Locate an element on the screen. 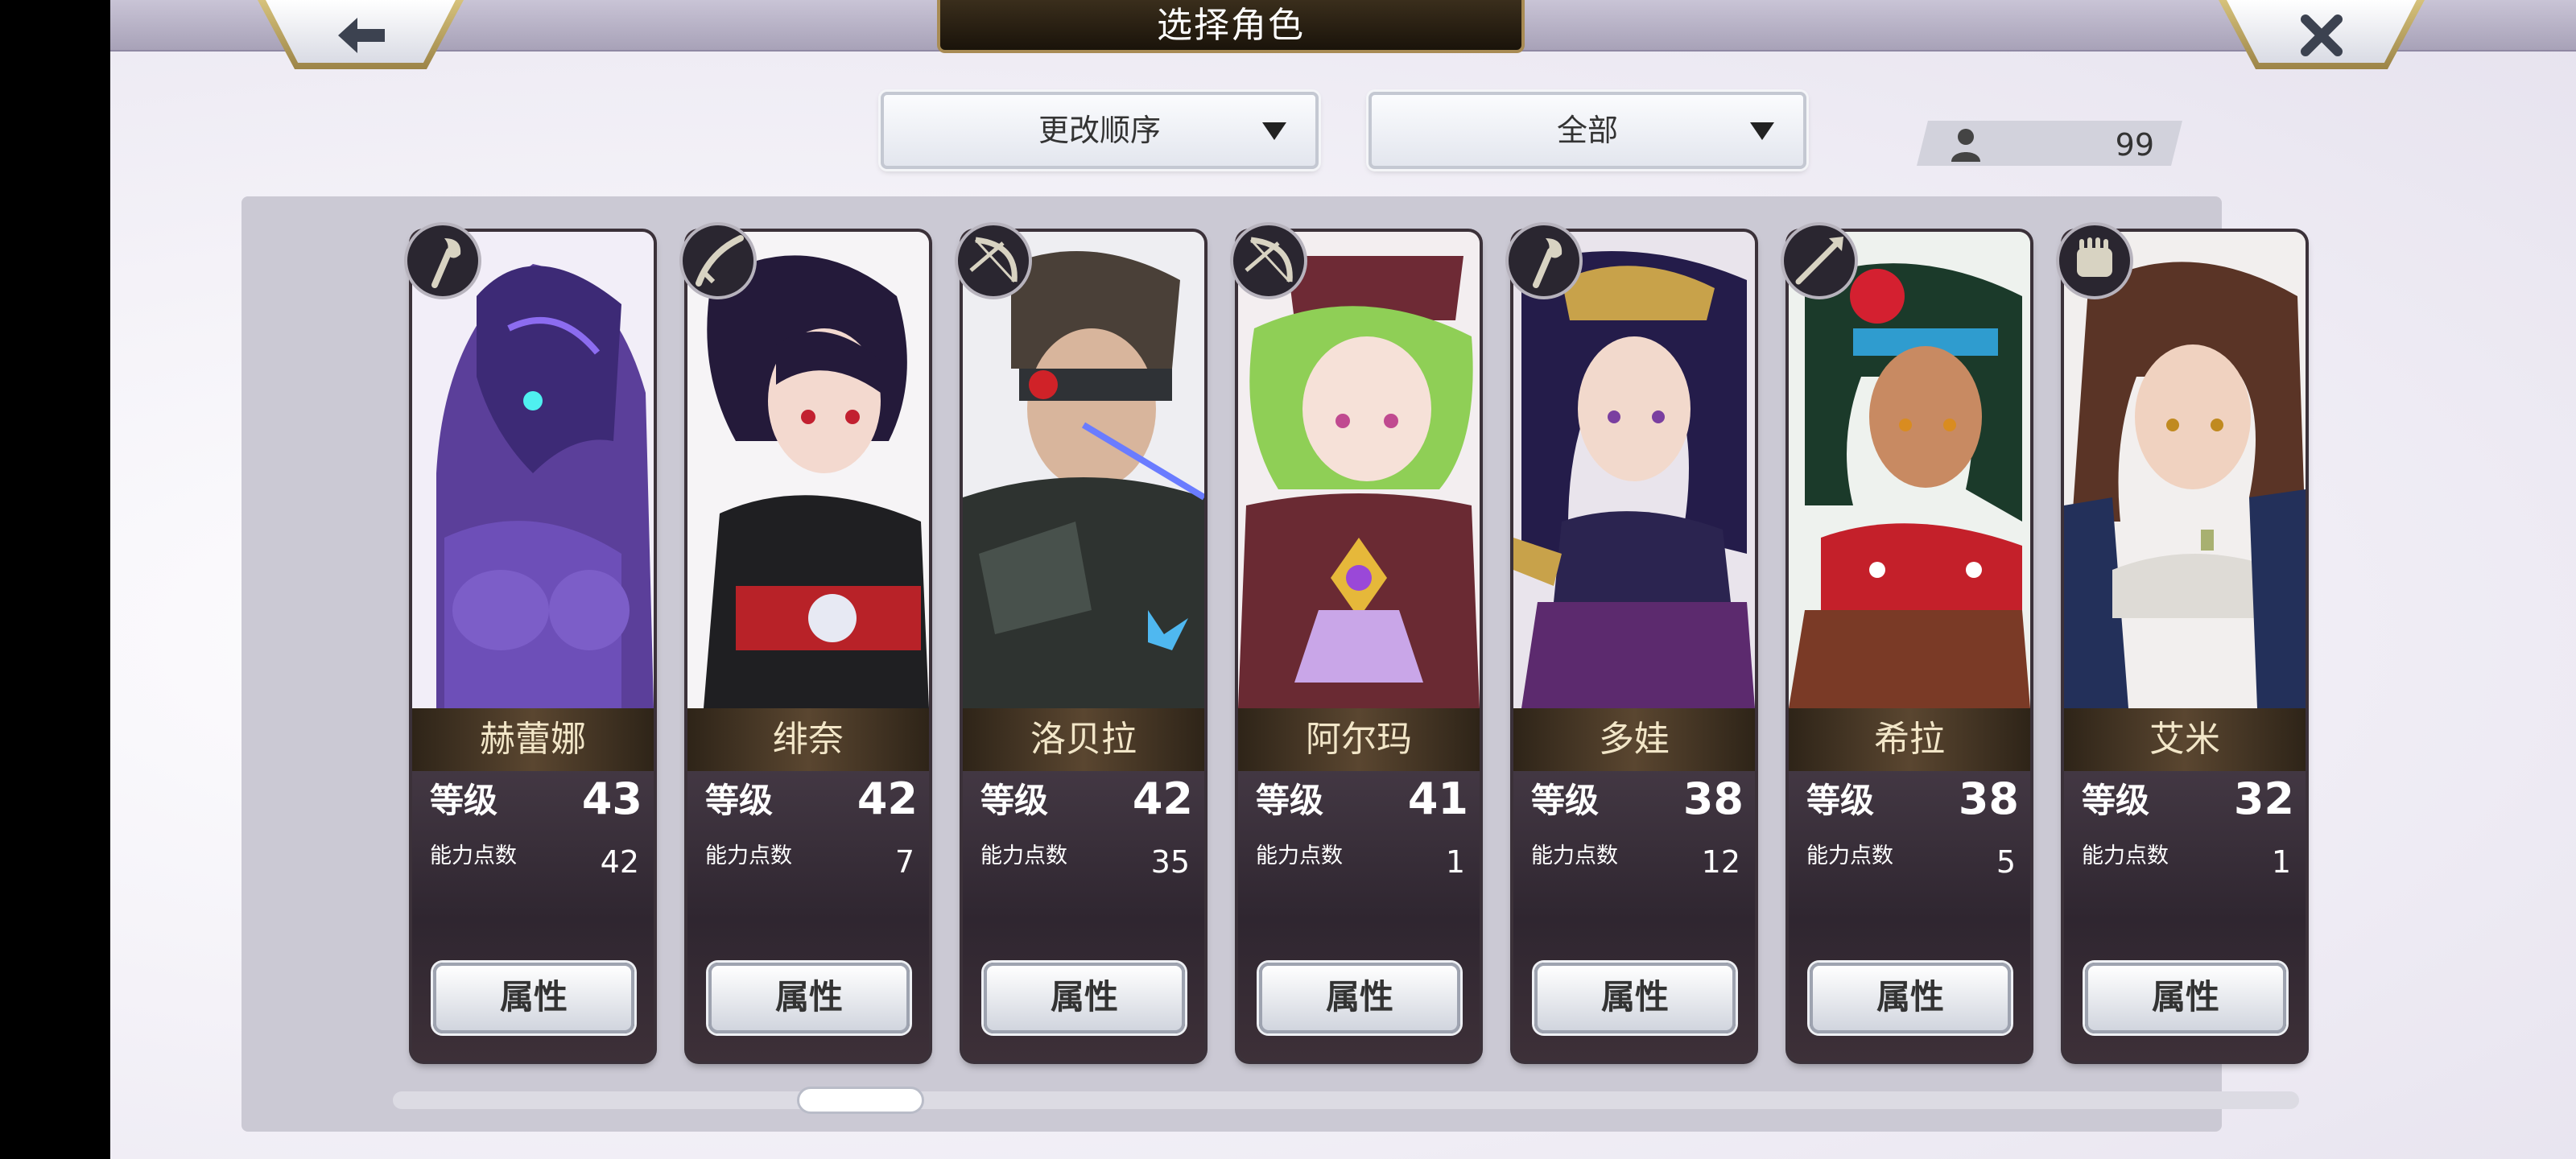 Image resolution: width=2576 pixels, height=1159 pixels. character-card: 绯奈 等级 42 能力点数 7 属性 is located at coordinates (808, 646).